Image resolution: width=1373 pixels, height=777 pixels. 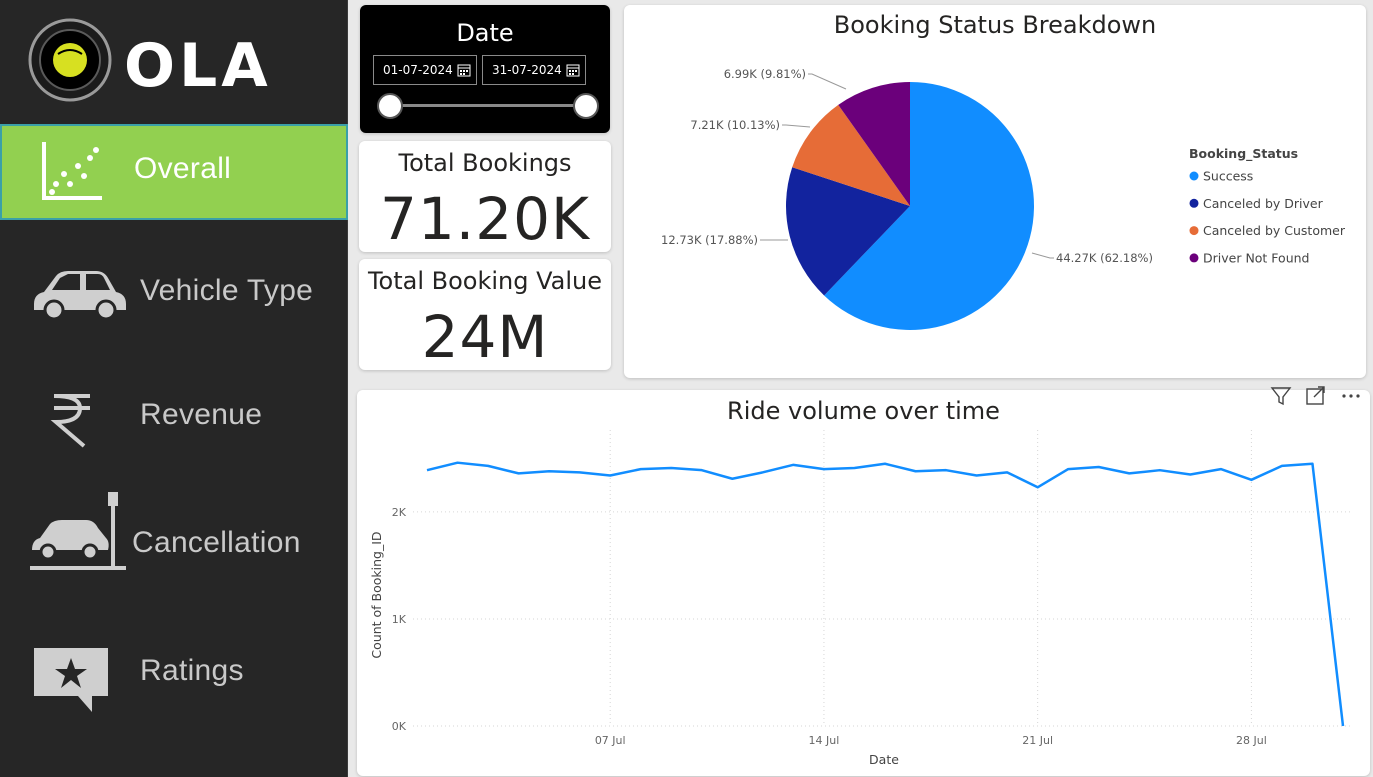 I want to click on y-tick-label: 2K, so click(x=399, y=512).